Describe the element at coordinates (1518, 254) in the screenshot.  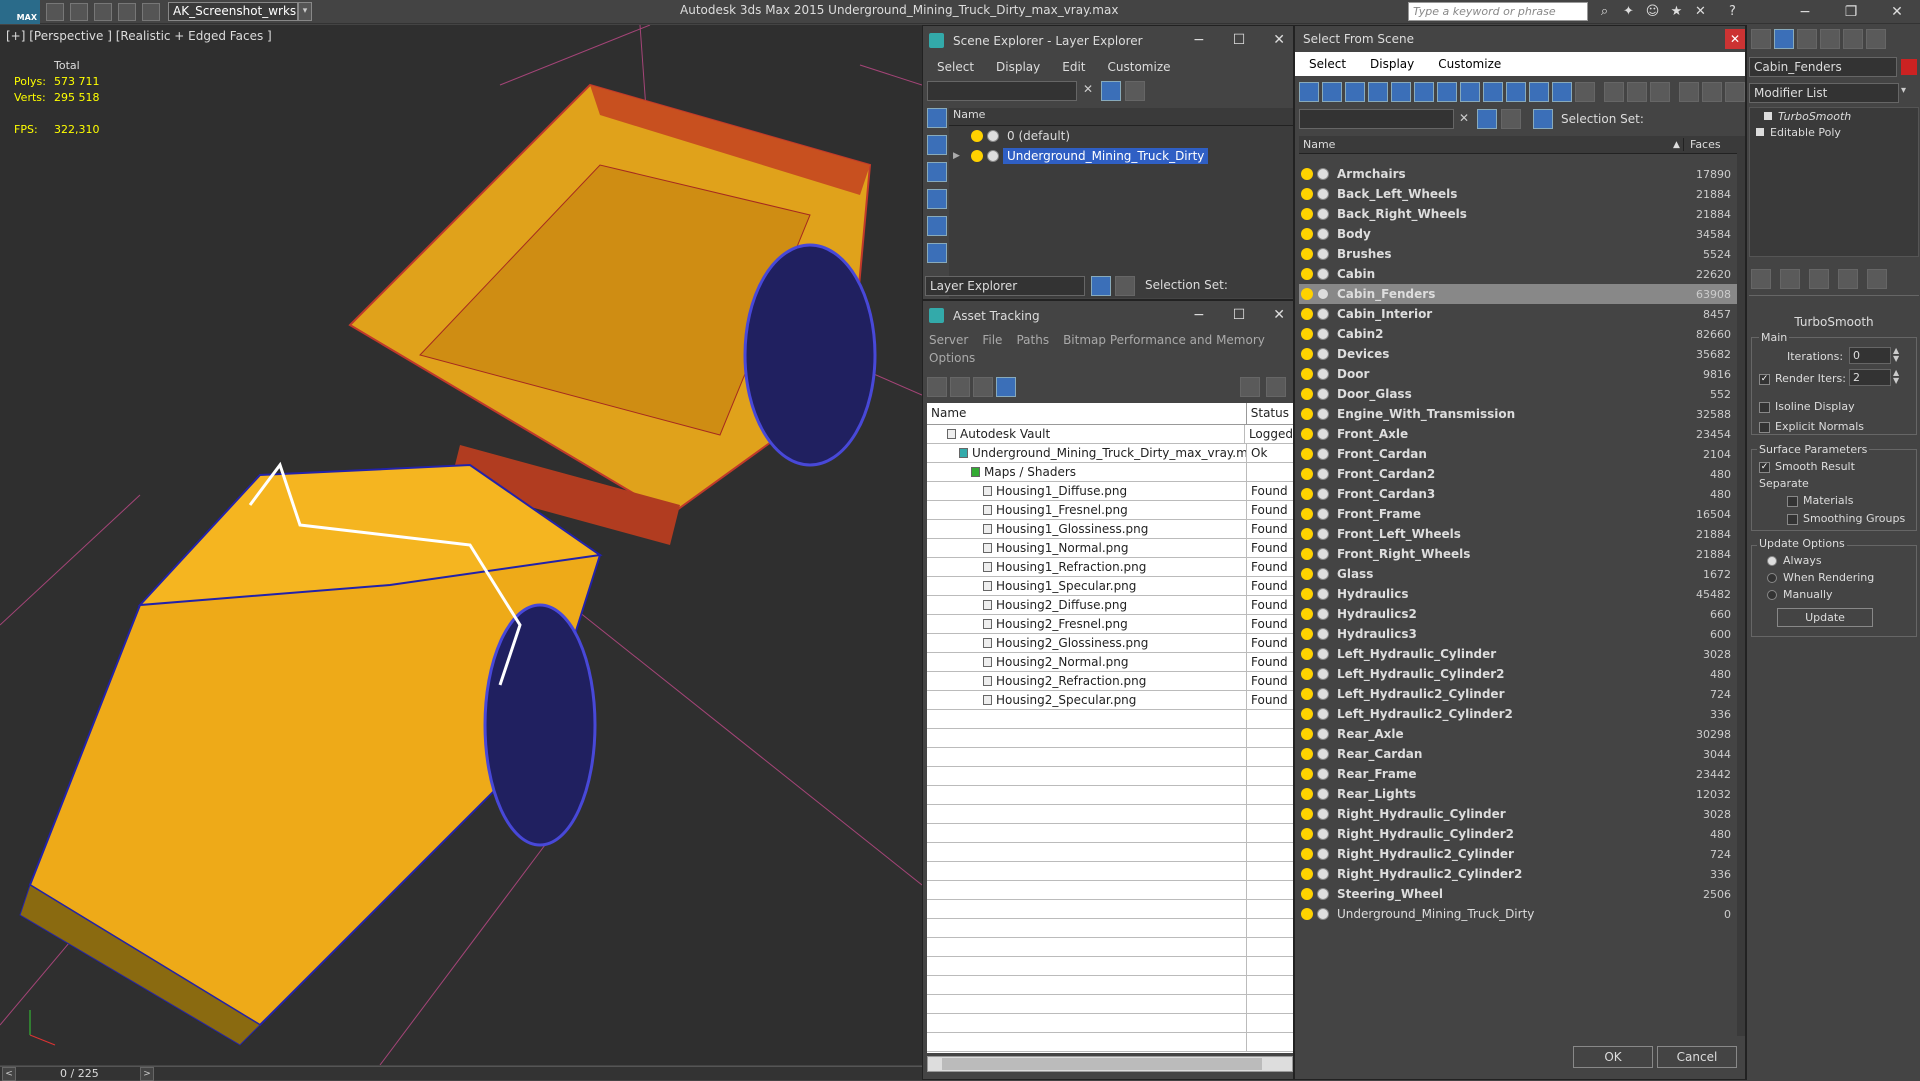
I see `scene-object-row: Brushes 5524` at that location.